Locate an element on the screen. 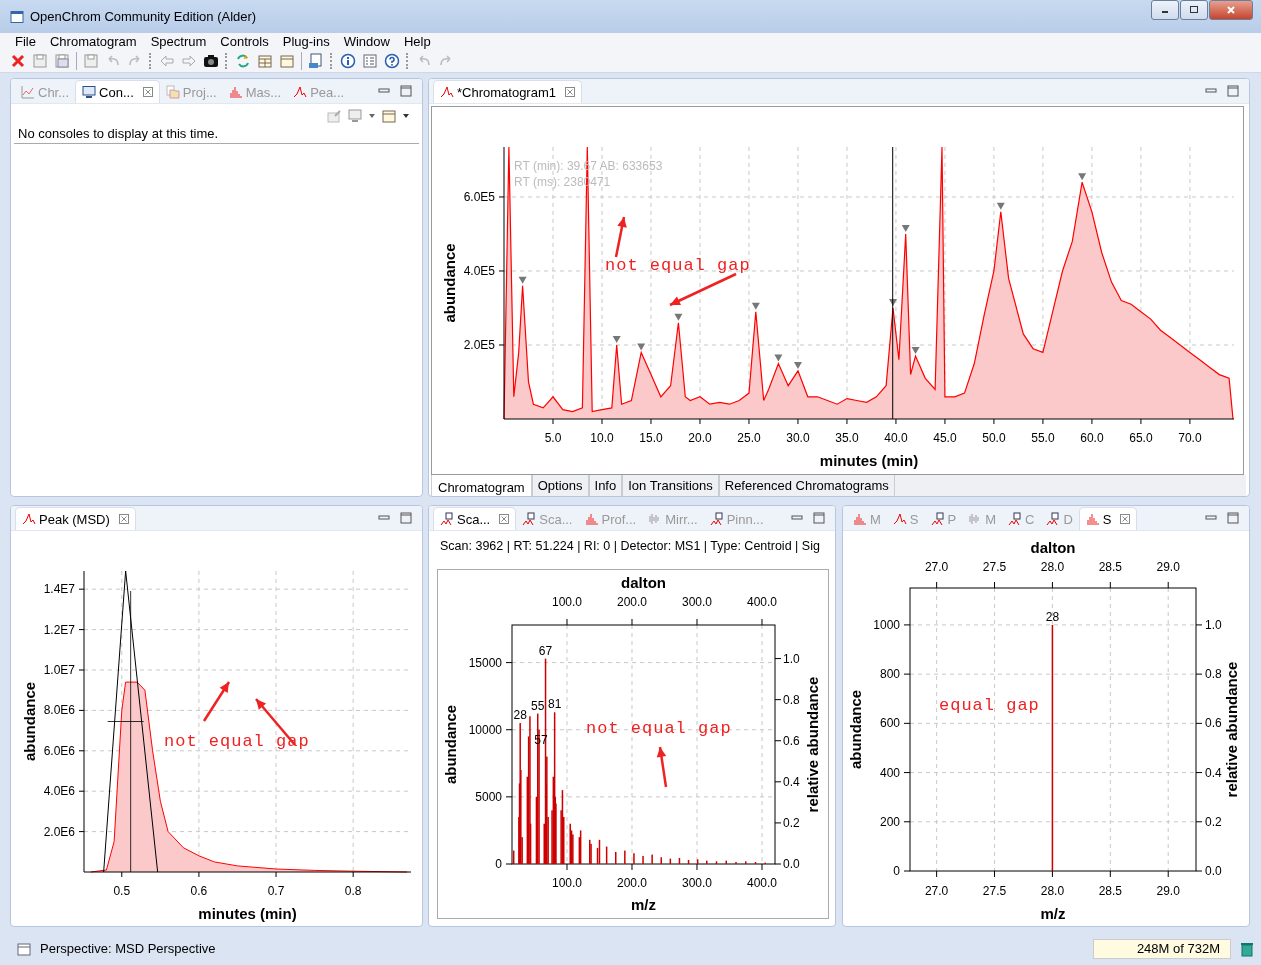 The width and height of the screenshot is (1261, 965). tick-label: 4.0E6 is located at coordinates (59, 791).